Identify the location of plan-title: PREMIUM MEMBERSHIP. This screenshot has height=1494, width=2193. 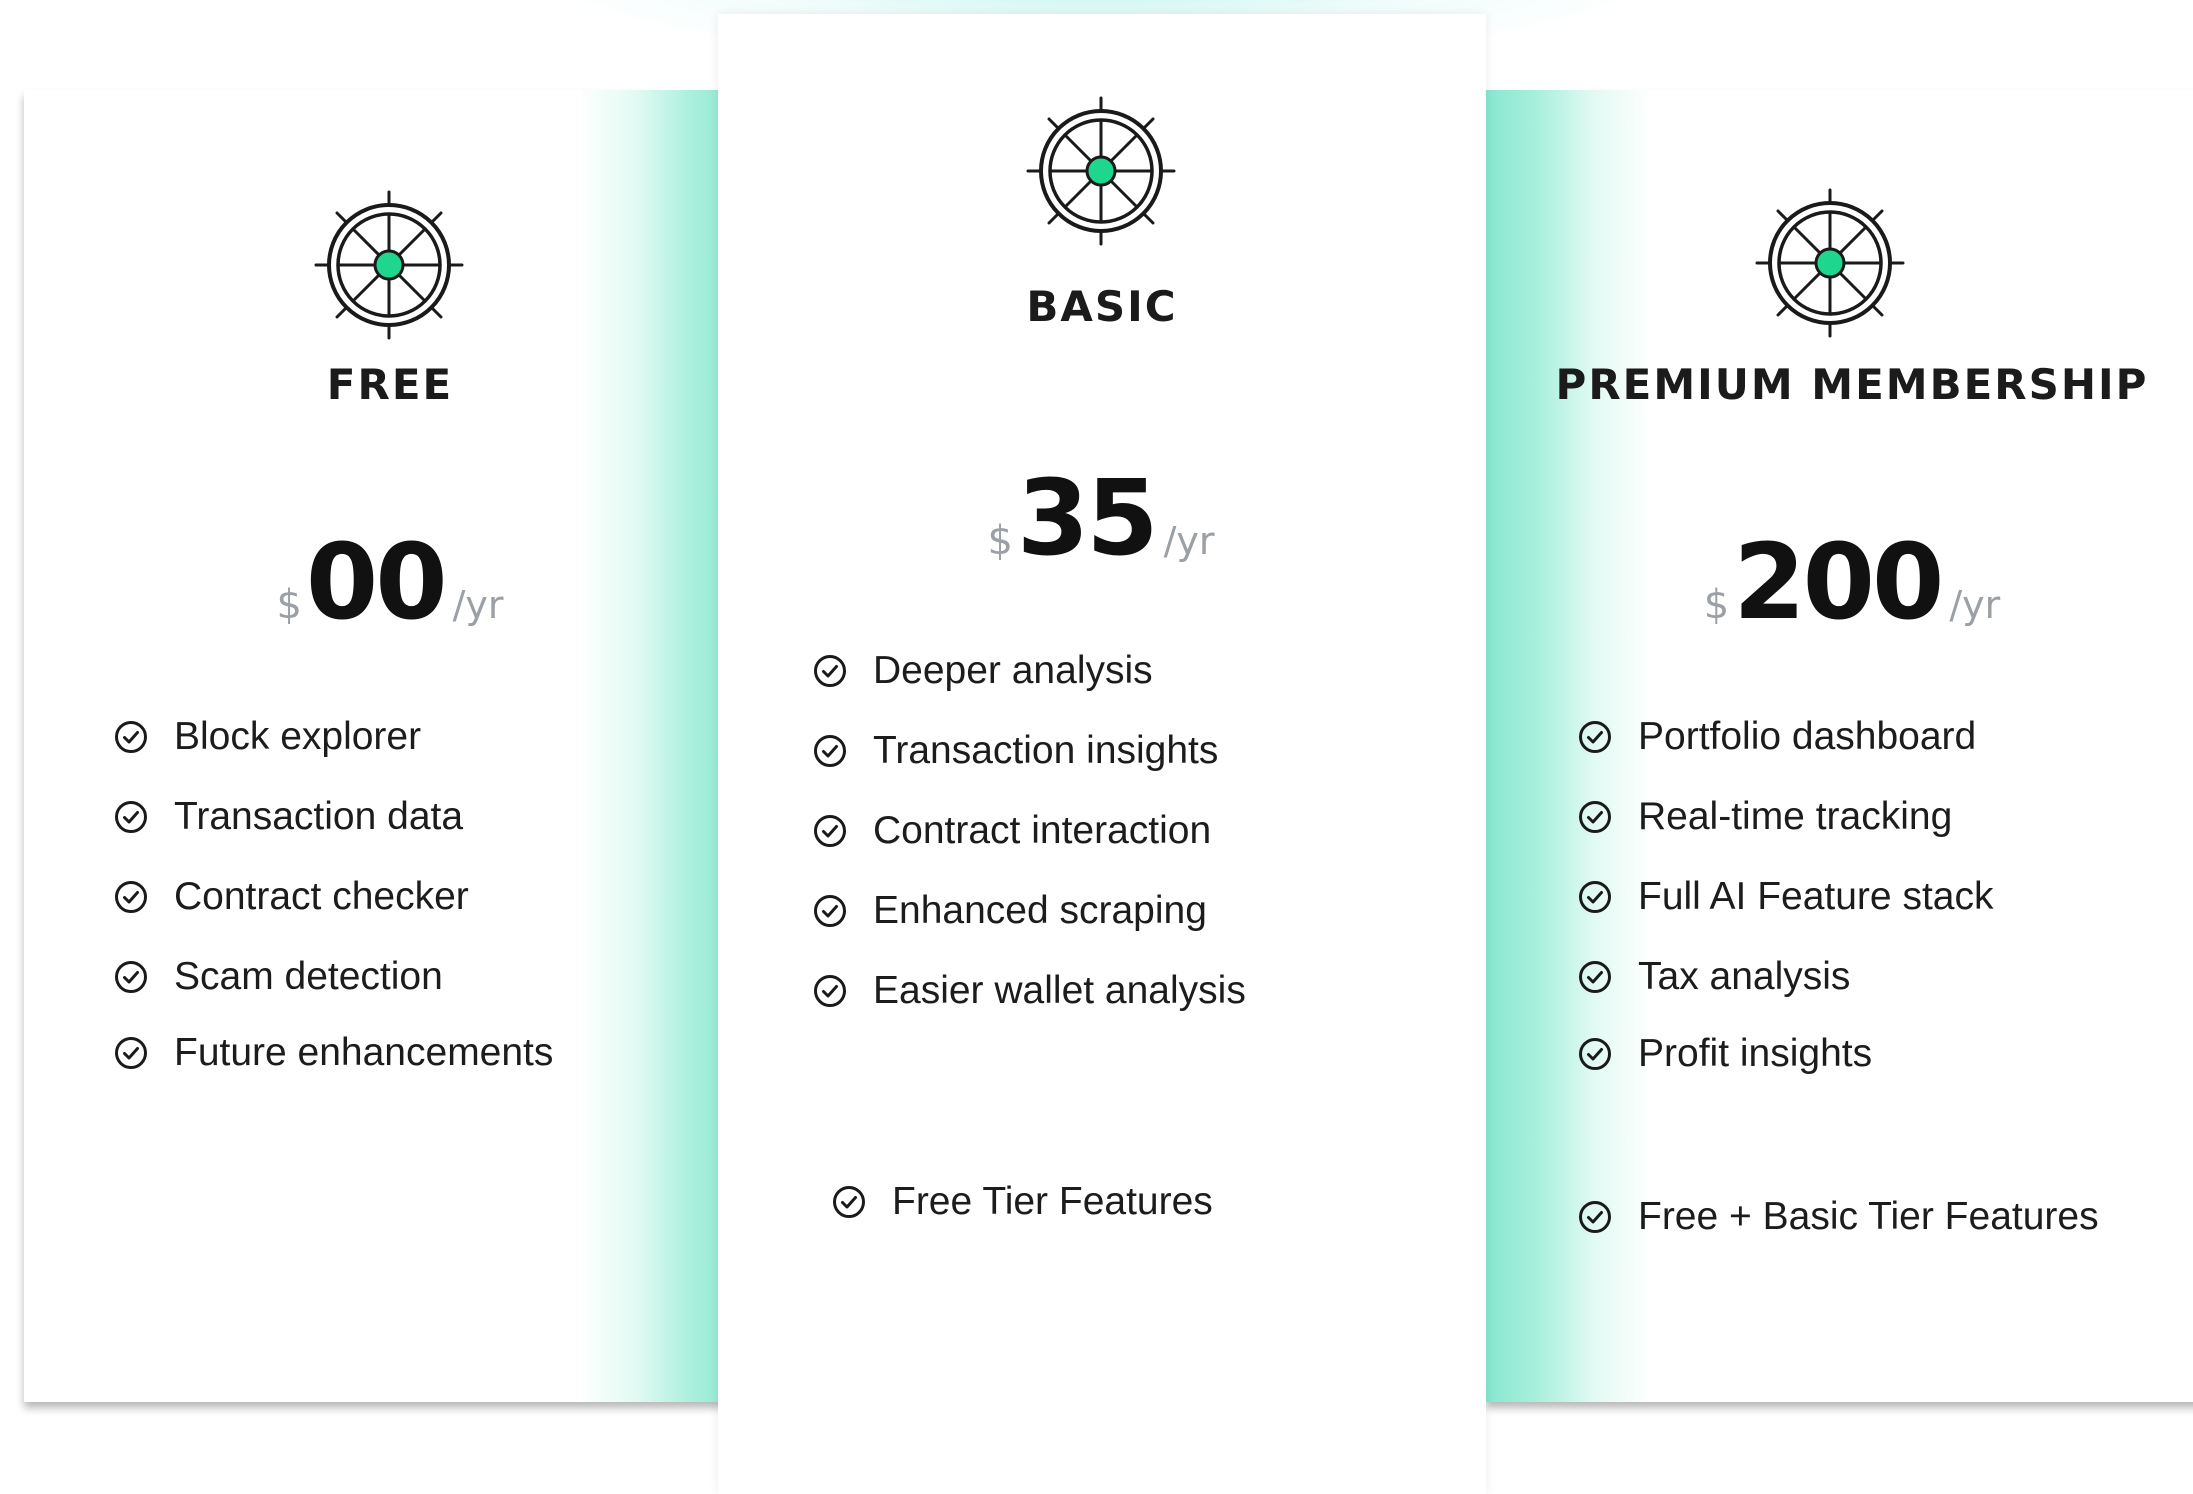
(1852, 384).